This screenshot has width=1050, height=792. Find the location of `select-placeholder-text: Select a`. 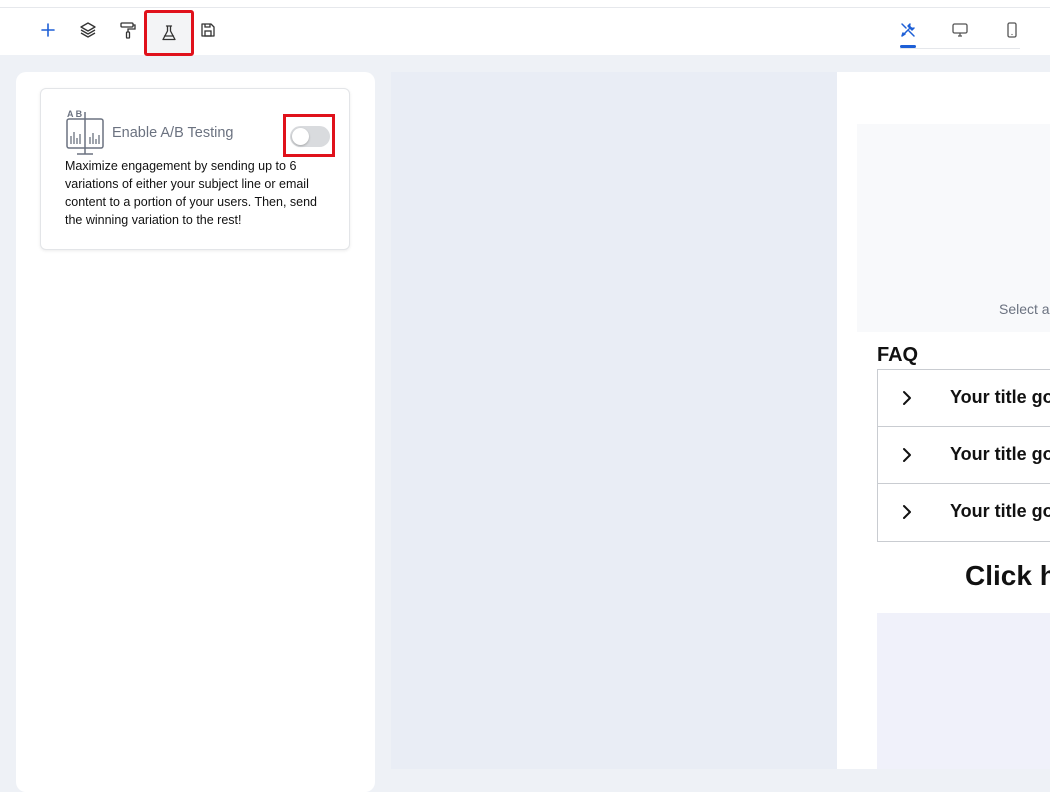

select-placeholder-text: Select a is located at coordinates (1024, 309).